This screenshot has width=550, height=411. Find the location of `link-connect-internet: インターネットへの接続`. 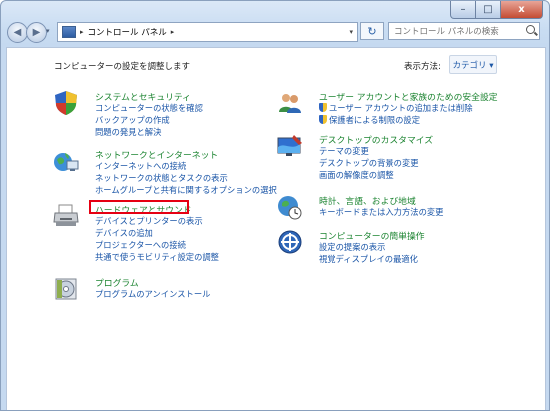

link-connect-internet: インターネットへの接続 is located at coordinates (140, 166).